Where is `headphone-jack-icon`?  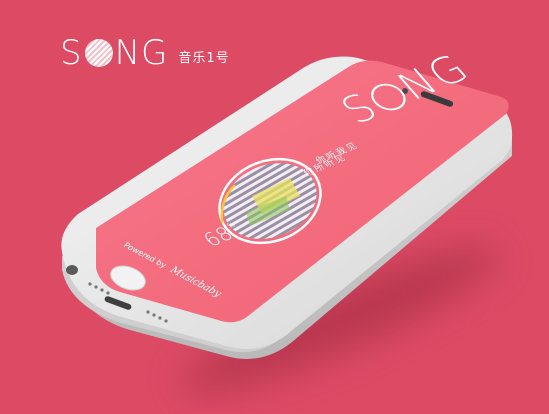
headphone-jack-icon is located at coordinates (72, 270).